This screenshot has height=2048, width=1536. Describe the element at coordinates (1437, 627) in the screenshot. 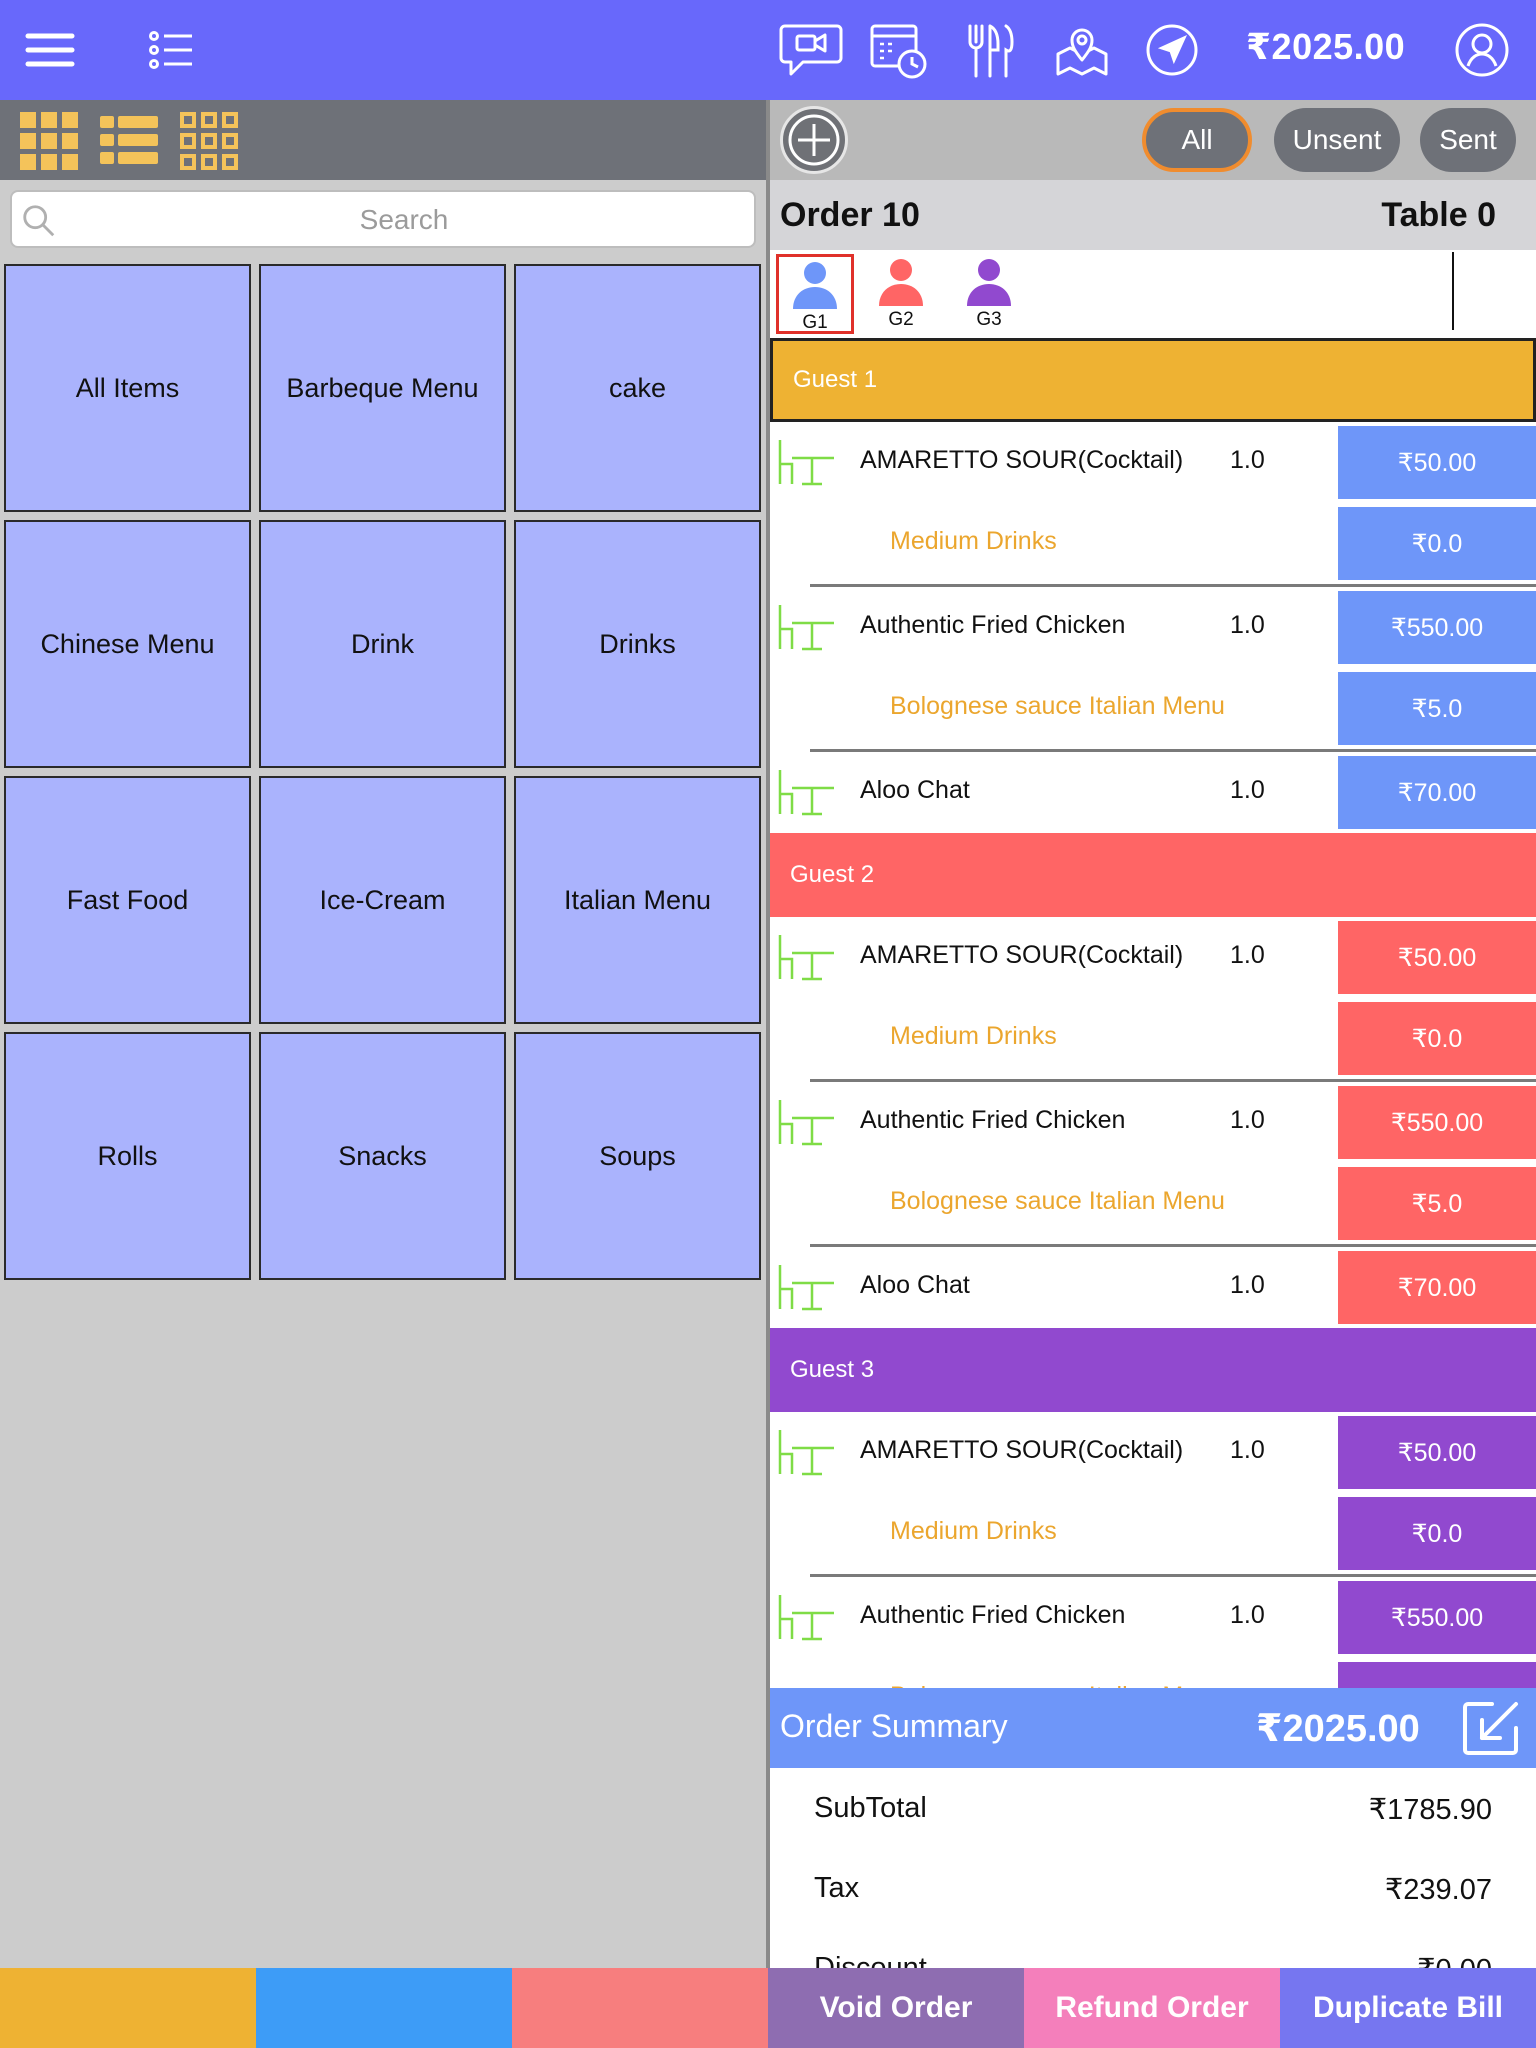

I see `item-price: ₹550.00` at that location.